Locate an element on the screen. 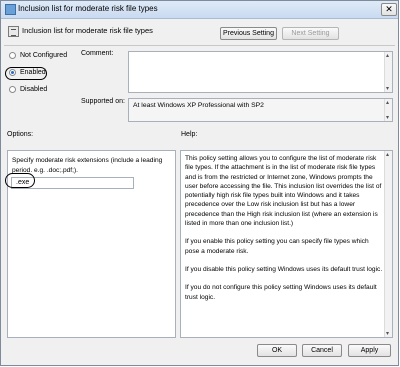 Image resolution: width=400 pixels, height=367 pixels. radio-disabled: Disabled is located at coordinates (28, 89).